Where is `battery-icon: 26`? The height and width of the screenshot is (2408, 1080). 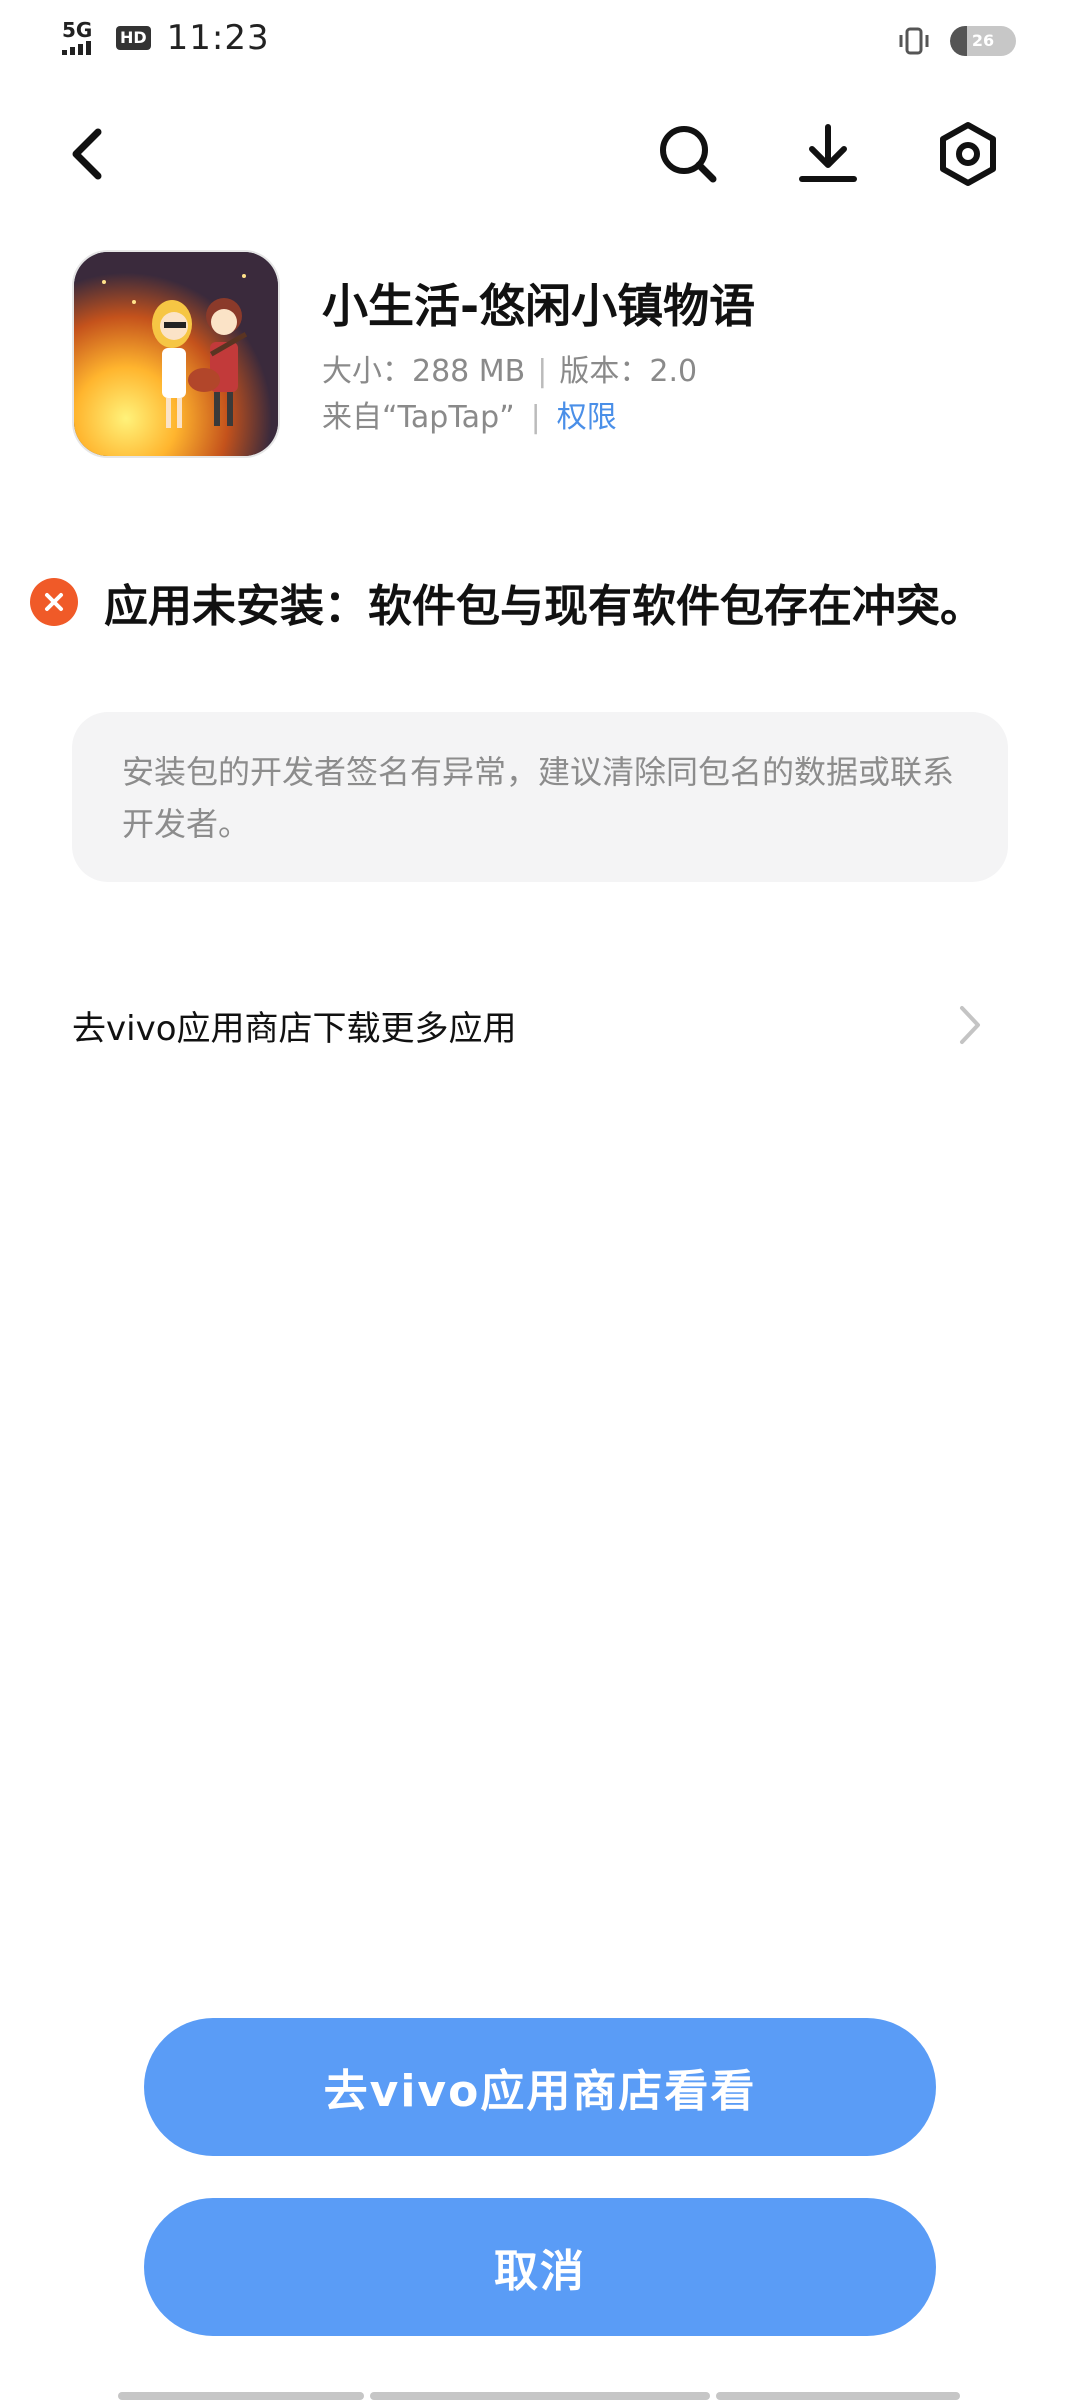
battery-icon: 26 is located at coordinates (983, 41).